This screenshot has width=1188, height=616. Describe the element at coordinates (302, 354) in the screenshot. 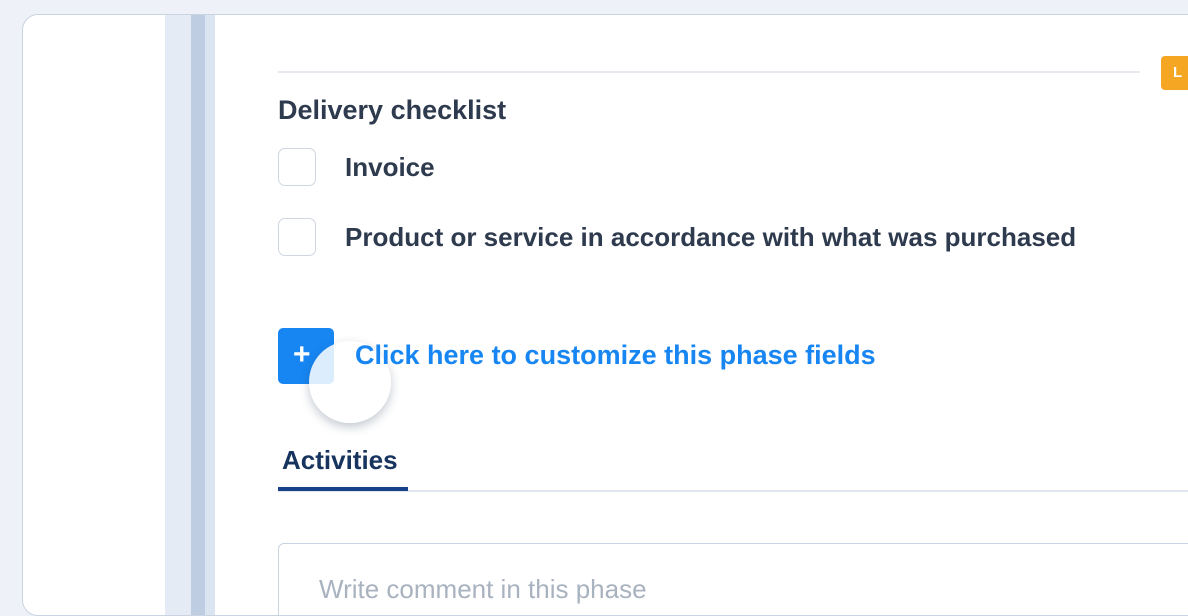

I see `plus-icon: +` at that location.